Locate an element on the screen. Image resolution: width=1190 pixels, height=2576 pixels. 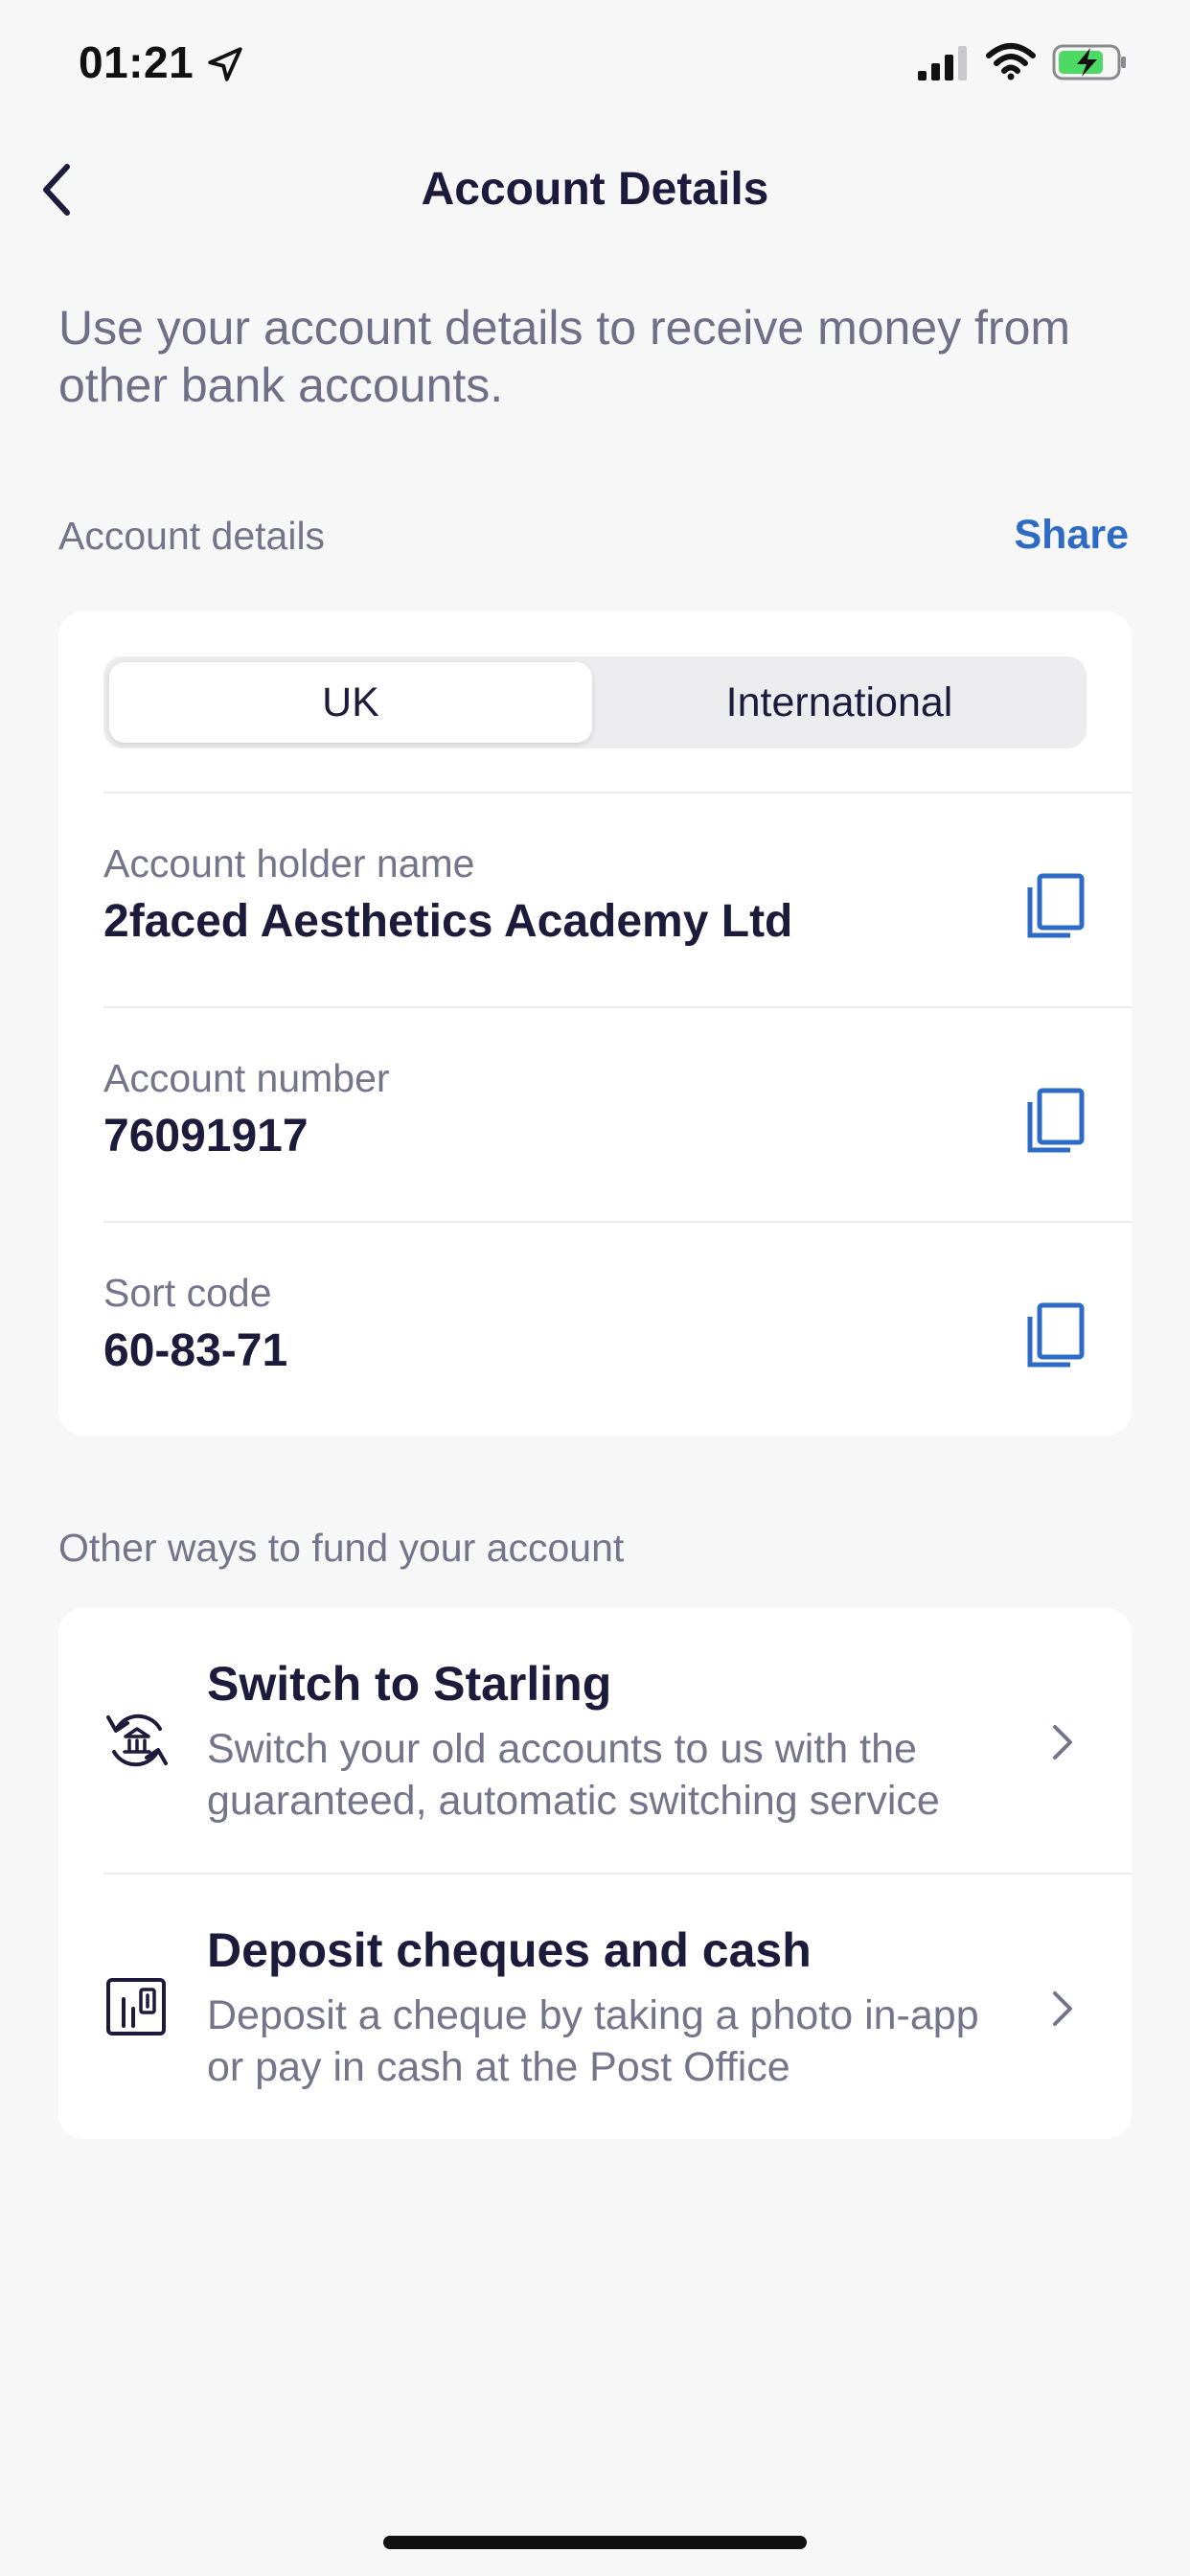
deposit-title: Deposit cheques and cash is located at coordinates (510, 1950).